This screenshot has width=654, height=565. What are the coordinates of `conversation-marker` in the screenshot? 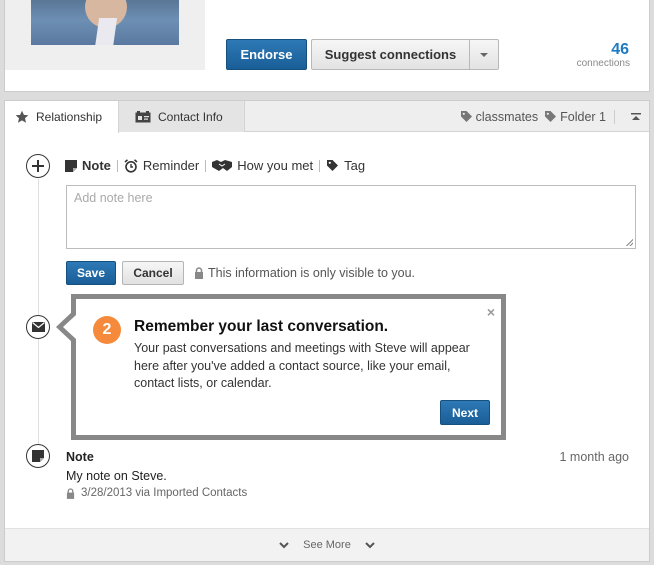 It's located at (38, 327).